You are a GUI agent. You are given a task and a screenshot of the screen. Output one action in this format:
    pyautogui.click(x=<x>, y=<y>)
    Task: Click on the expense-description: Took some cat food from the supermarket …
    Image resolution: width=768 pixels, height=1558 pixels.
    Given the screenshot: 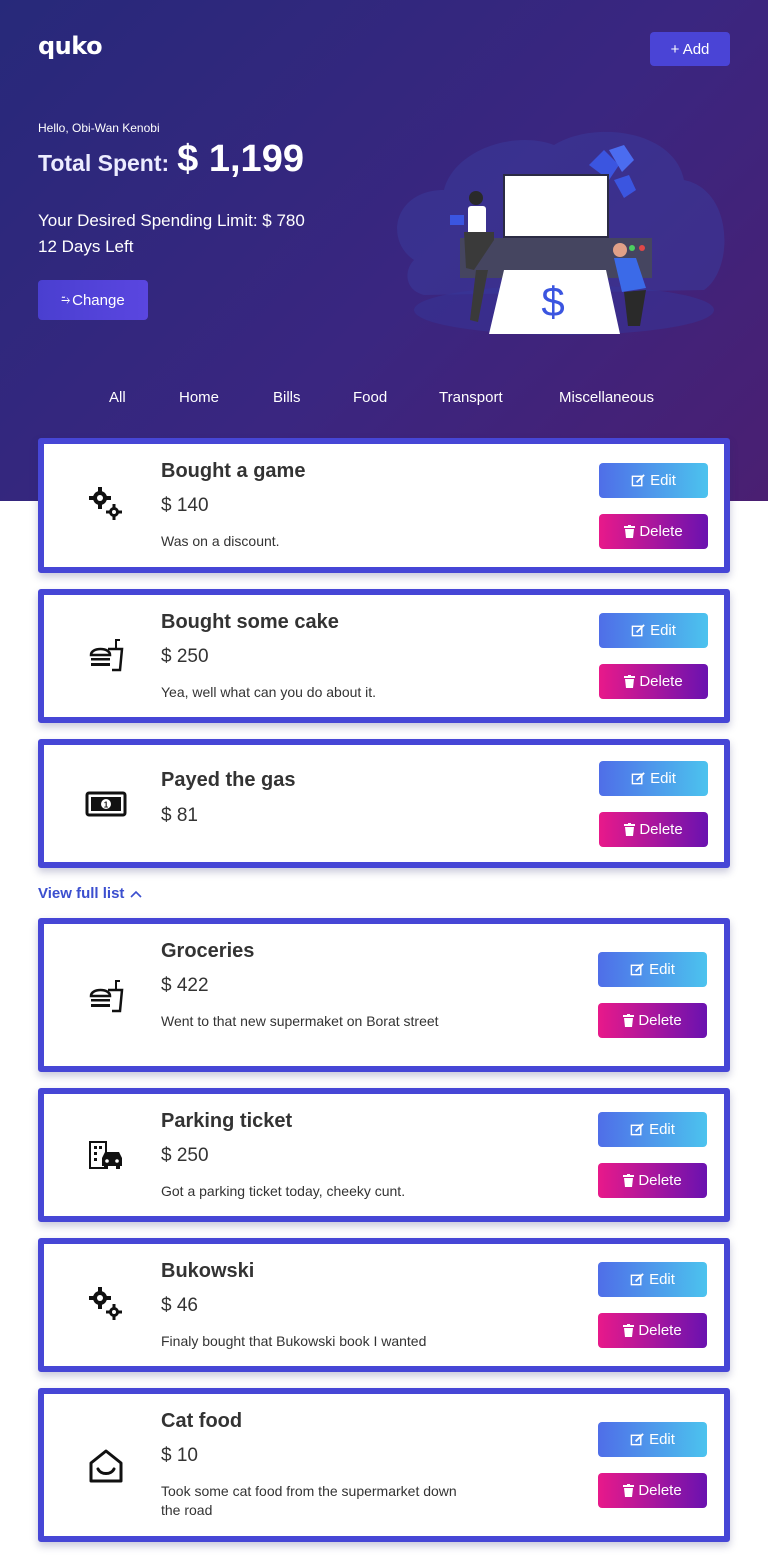 What is the action you would take?
    pyautogui.click(x=309, y=1500)
    